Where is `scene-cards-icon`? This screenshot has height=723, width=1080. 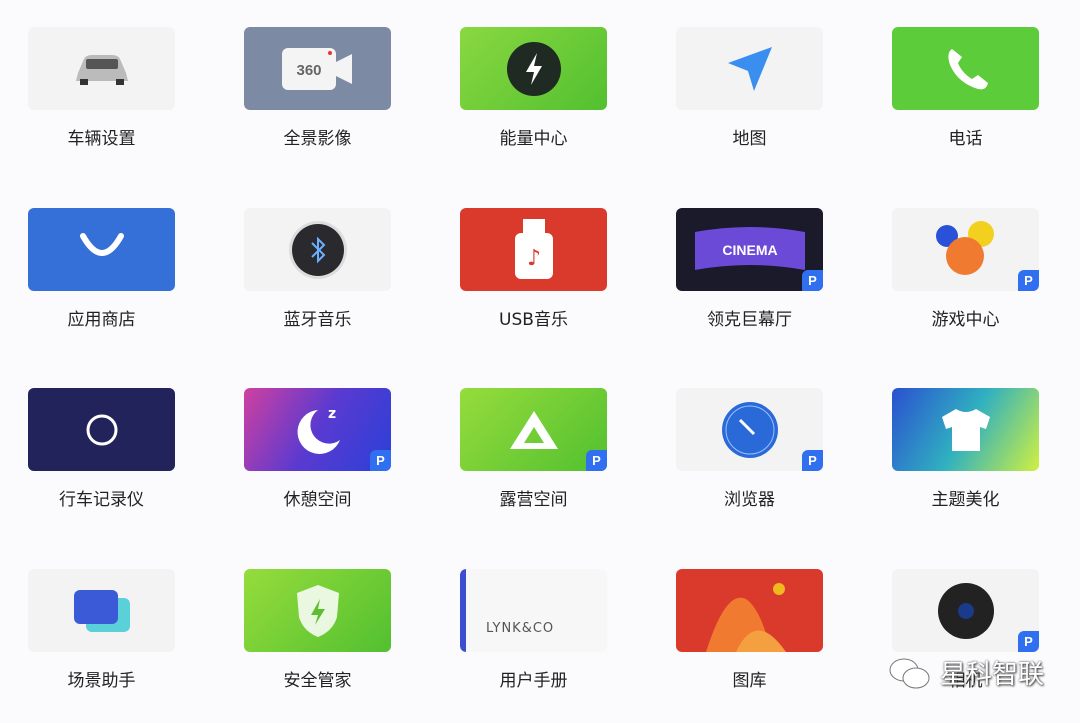
scene-cards-icon is located at coordinates (102, 611).